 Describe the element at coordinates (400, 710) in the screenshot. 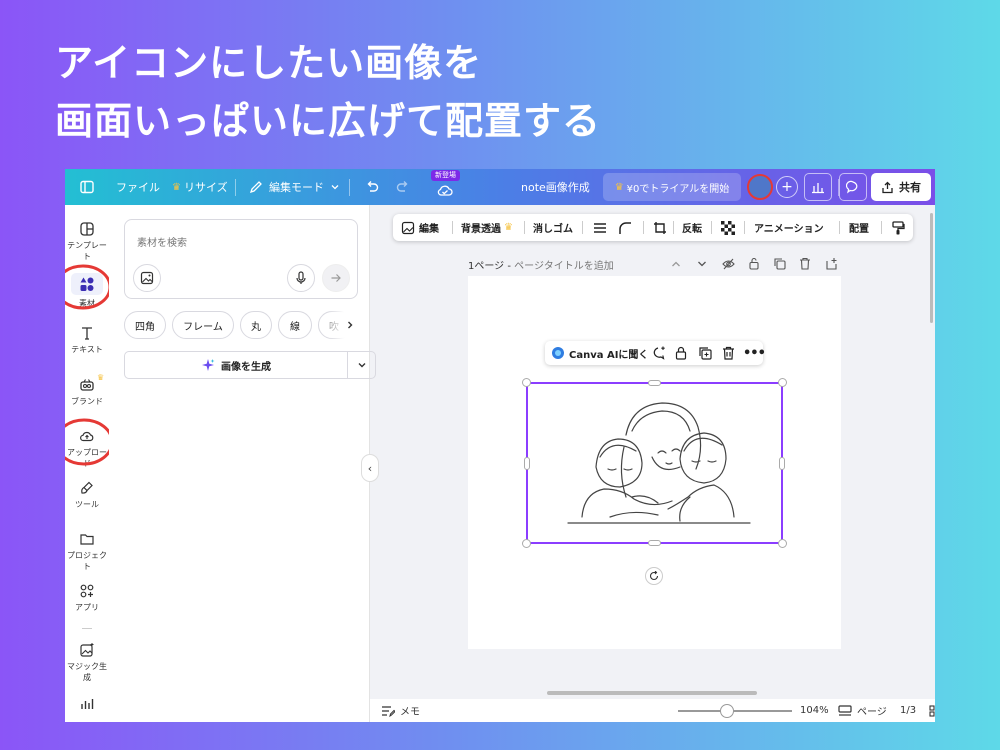

I see `notes-button: メモ` at that location.